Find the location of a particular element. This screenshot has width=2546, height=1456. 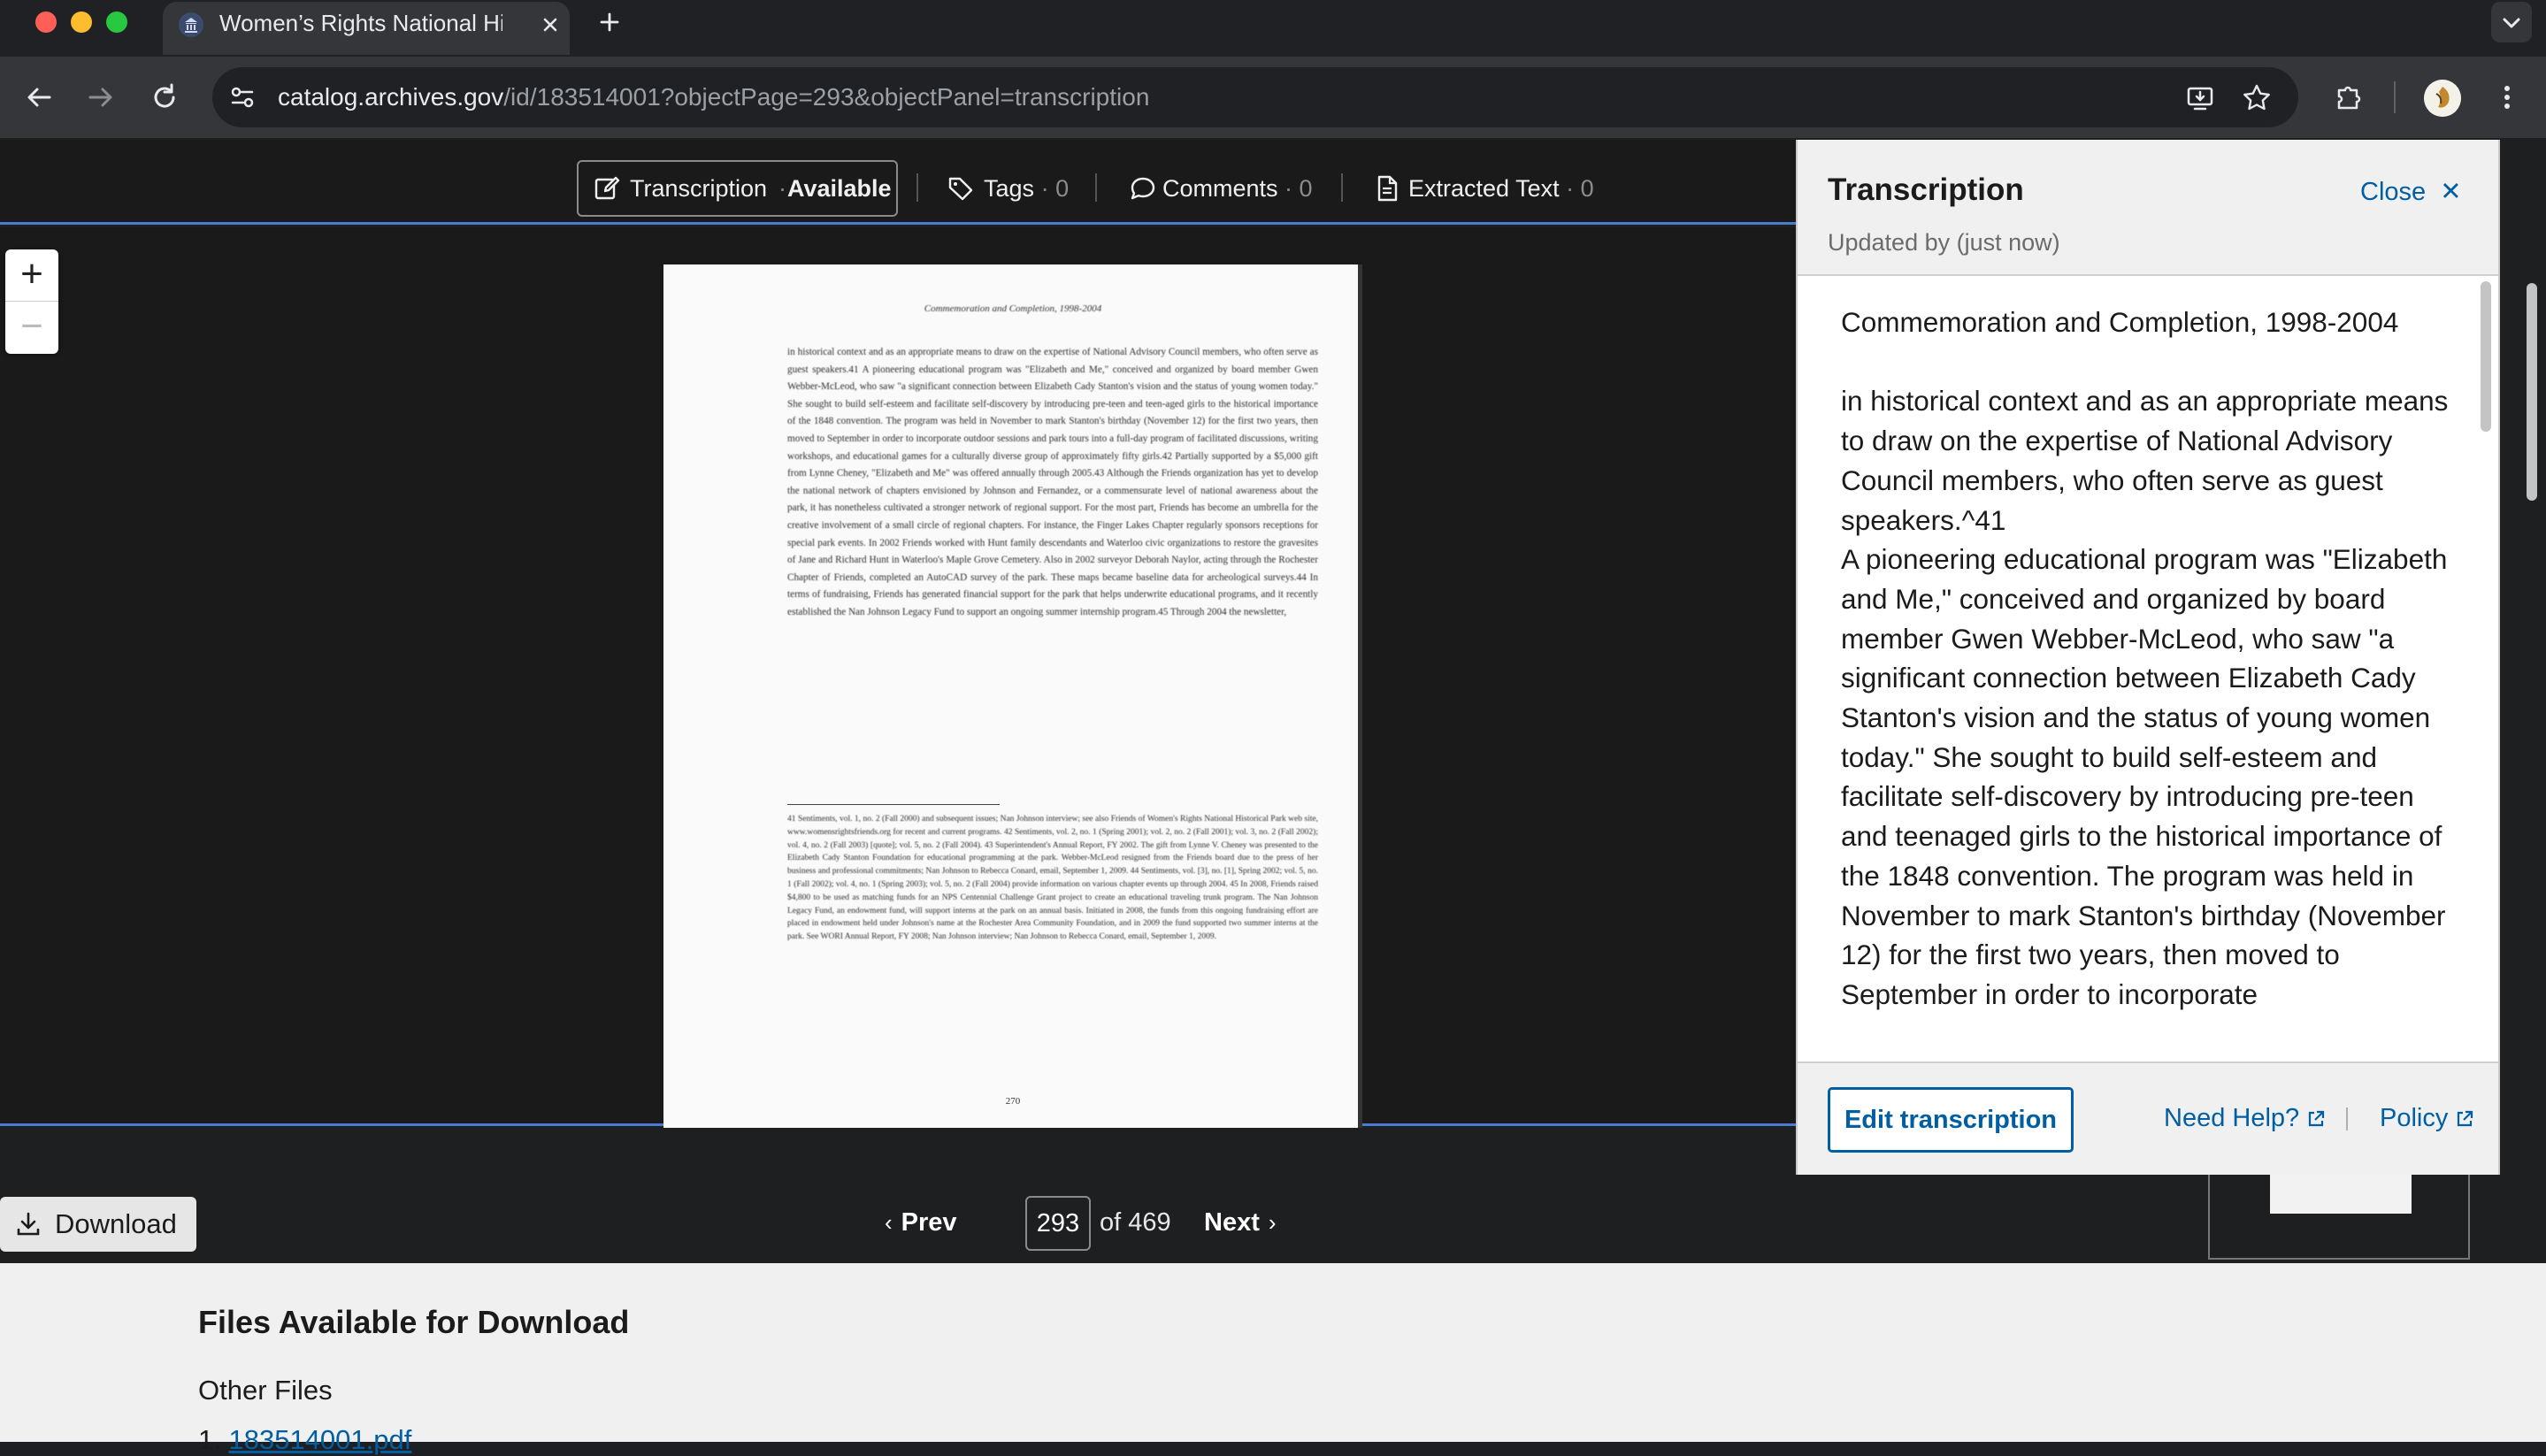

prev-label: Prev is located at coordinates (929, 1222).